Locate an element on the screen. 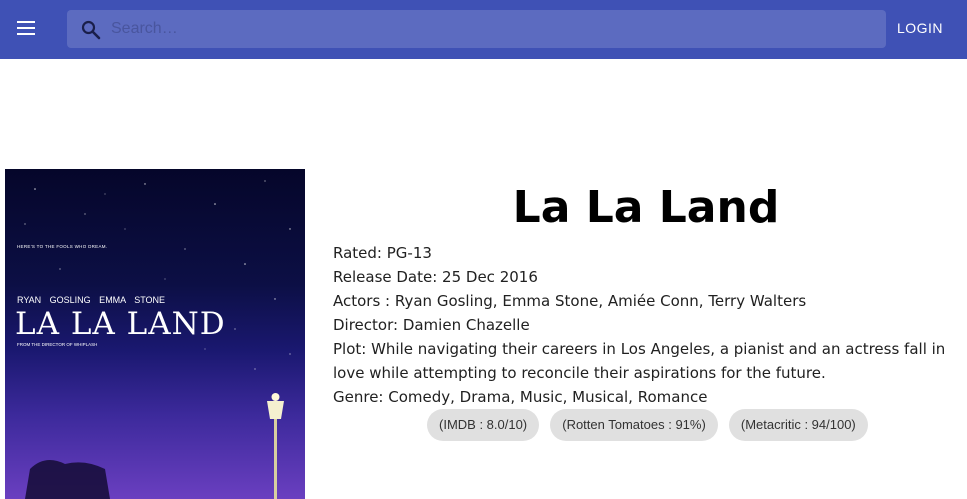 The image size is (967, 499). menu-button is located at coordinates (27, 28).